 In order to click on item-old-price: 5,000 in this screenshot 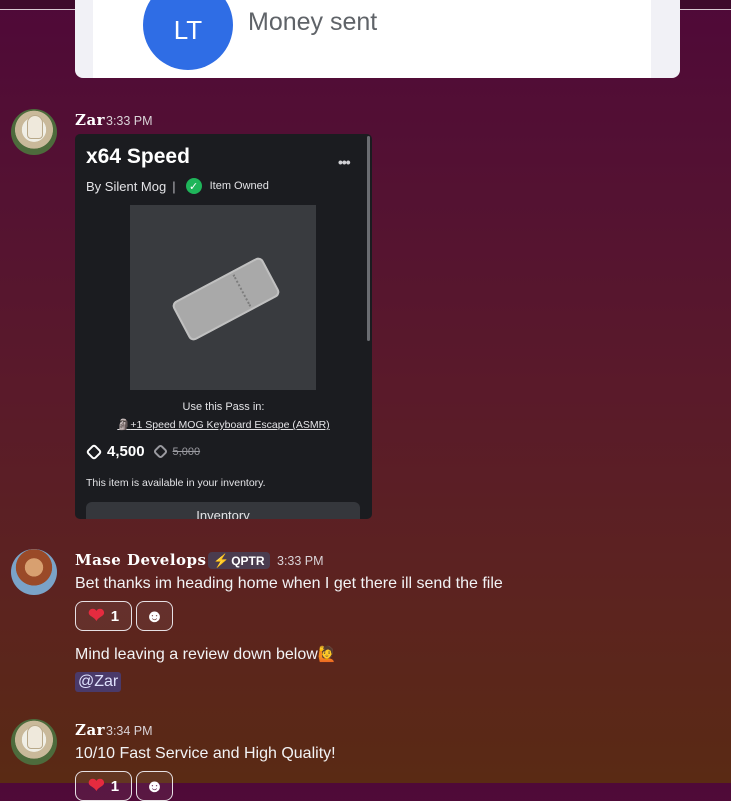, I will do `click(186, 451)`.